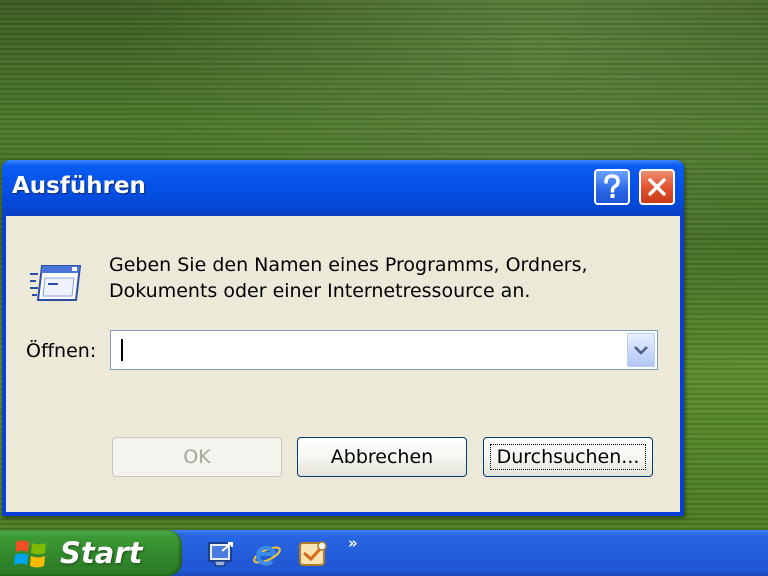 This screenshot has width=768, height=576. I want to click on dropdown-button, so click(641, 350).